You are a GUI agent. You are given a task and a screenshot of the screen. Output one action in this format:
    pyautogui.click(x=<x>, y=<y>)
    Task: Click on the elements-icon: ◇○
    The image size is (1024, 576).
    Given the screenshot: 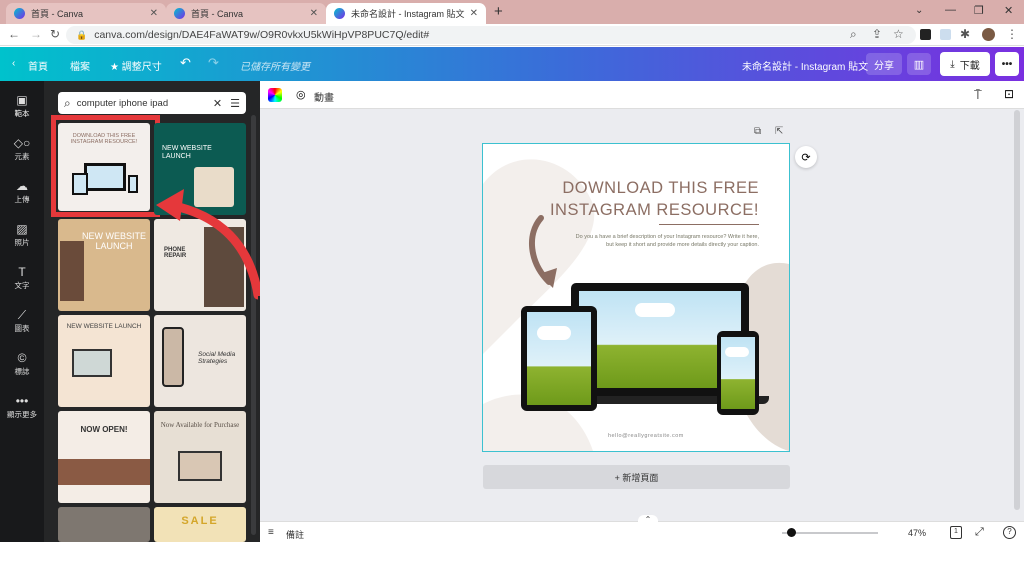 What is the action you would take?
    pyautogui.click(x=22, y=143)
    